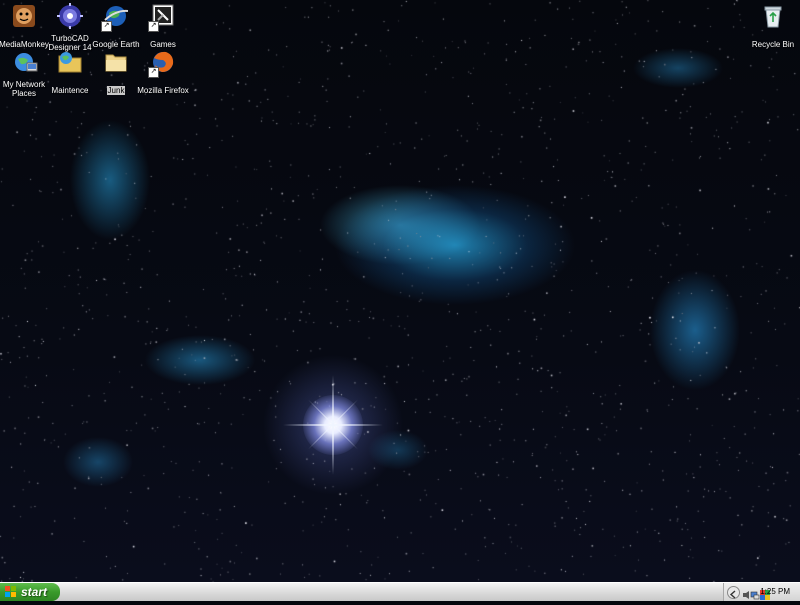 Image resolution: width=800 pixels, height=605 pixels. I want to click on recycle-bin-icon, so click(773, 17).